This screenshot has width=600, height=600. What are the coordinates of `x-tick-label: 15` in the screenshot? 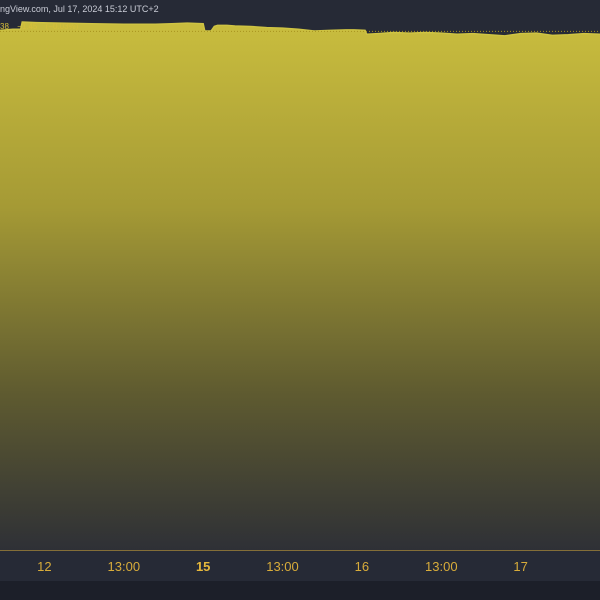 It's located at (203, 566).